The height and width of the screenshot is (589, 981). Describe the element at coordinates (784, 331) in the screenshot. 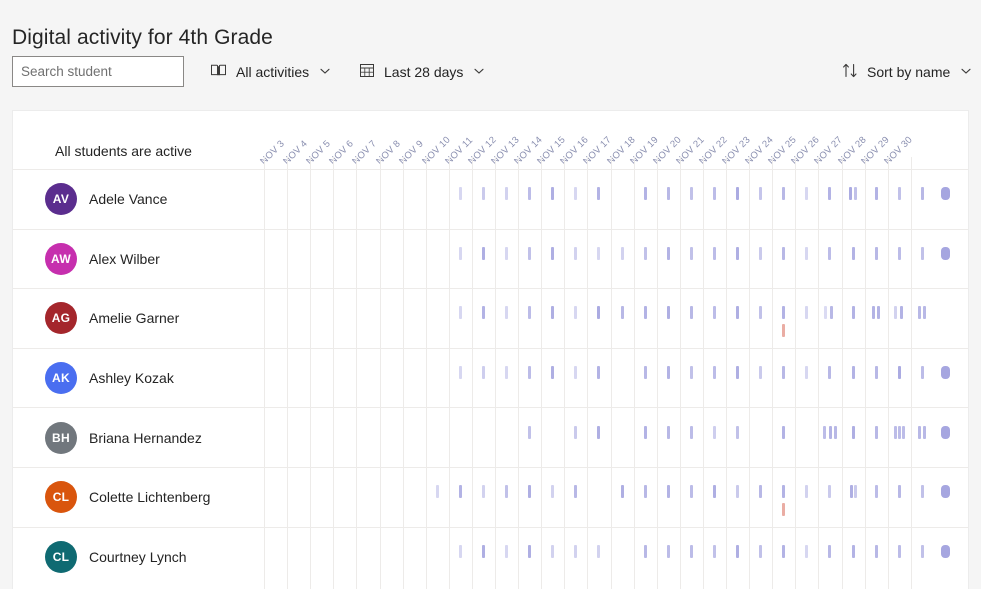

I see `alert-mark` at that location.